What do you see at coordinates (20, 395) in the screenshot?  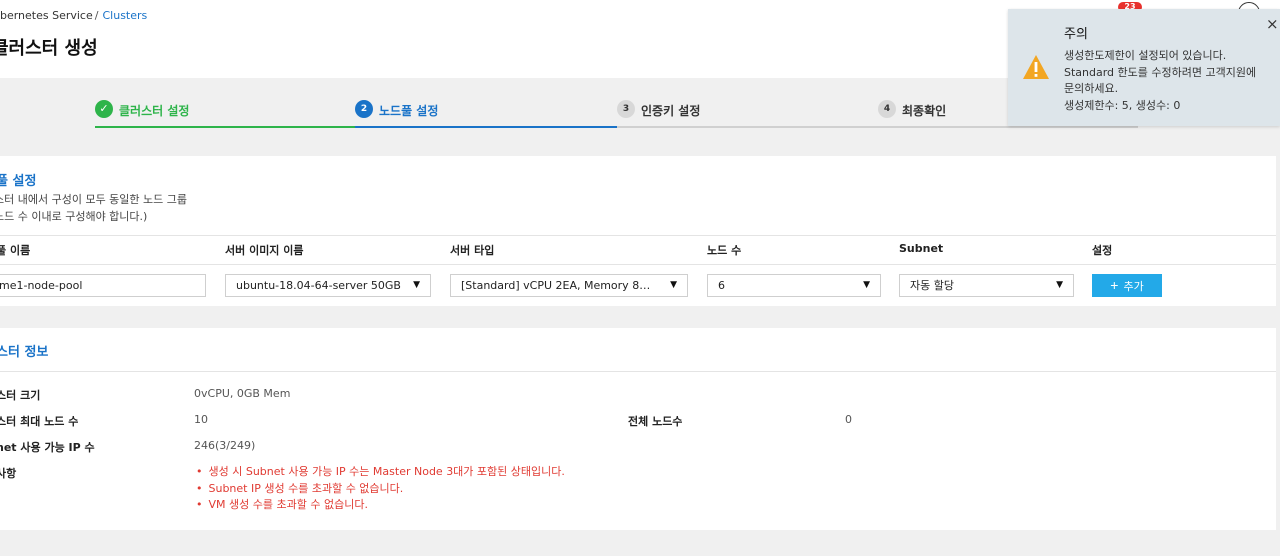 I see `cluster-size-label: 스터 크기` at bounding box center [20, 395].